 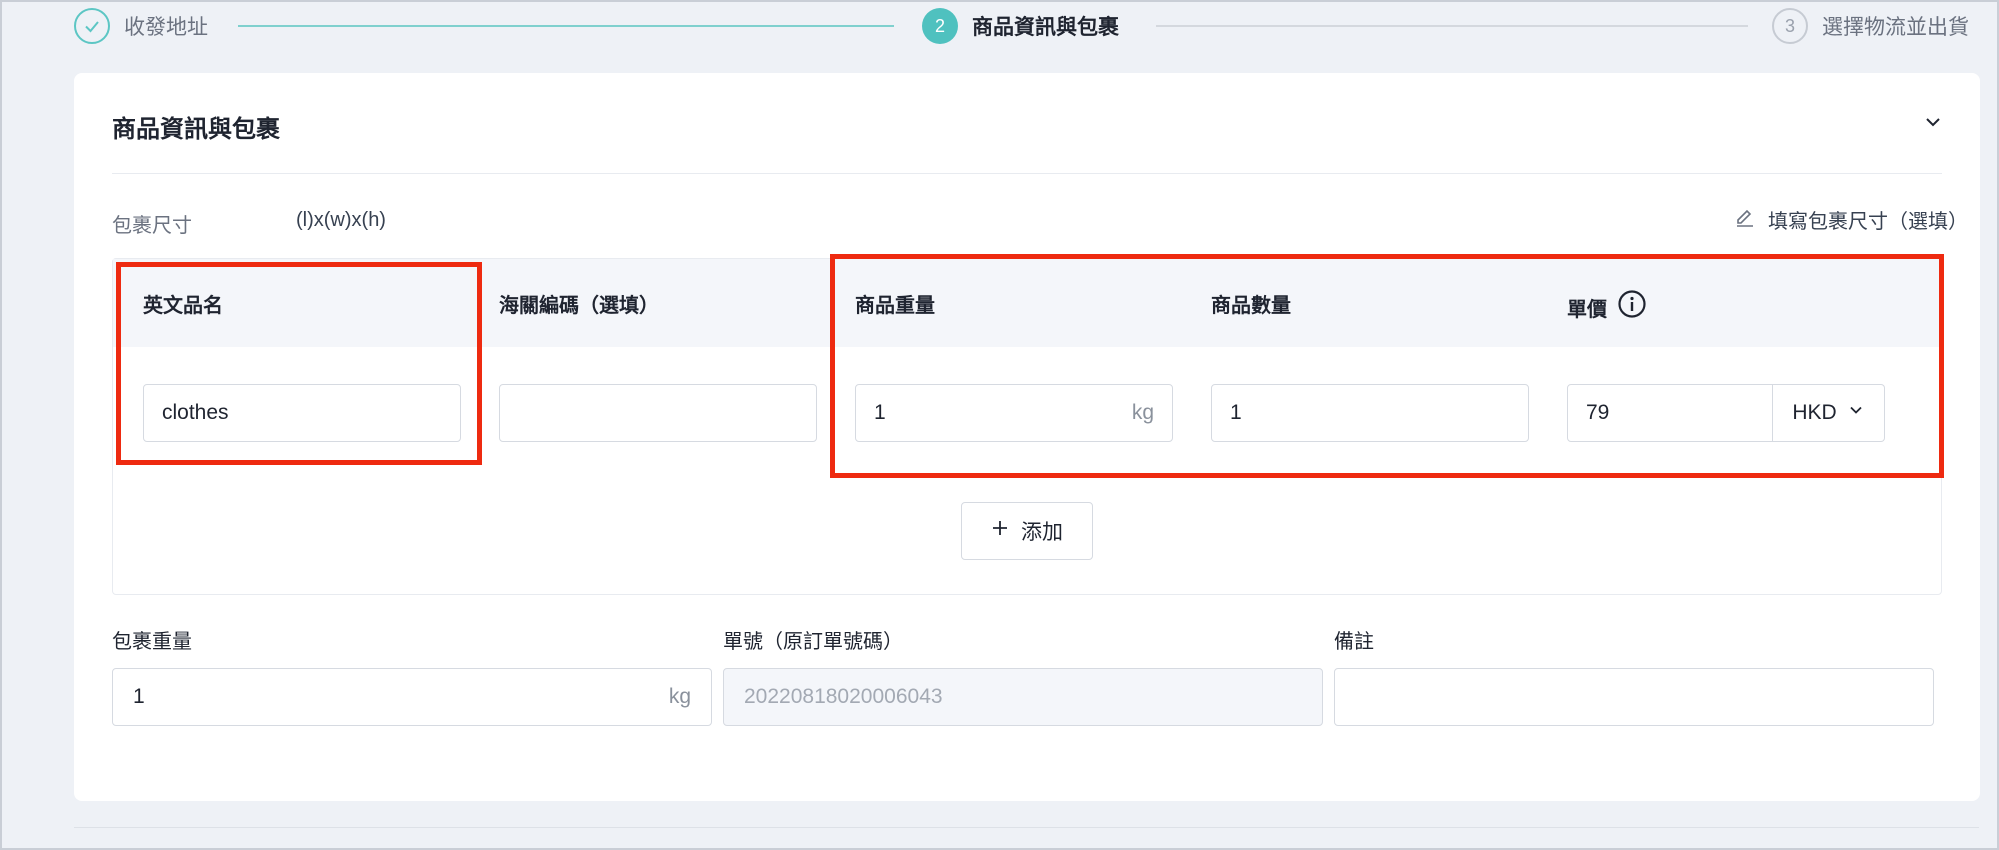 I want to click on header-hs-code: 海關編碼（選填）, so click(x=579, y=306).